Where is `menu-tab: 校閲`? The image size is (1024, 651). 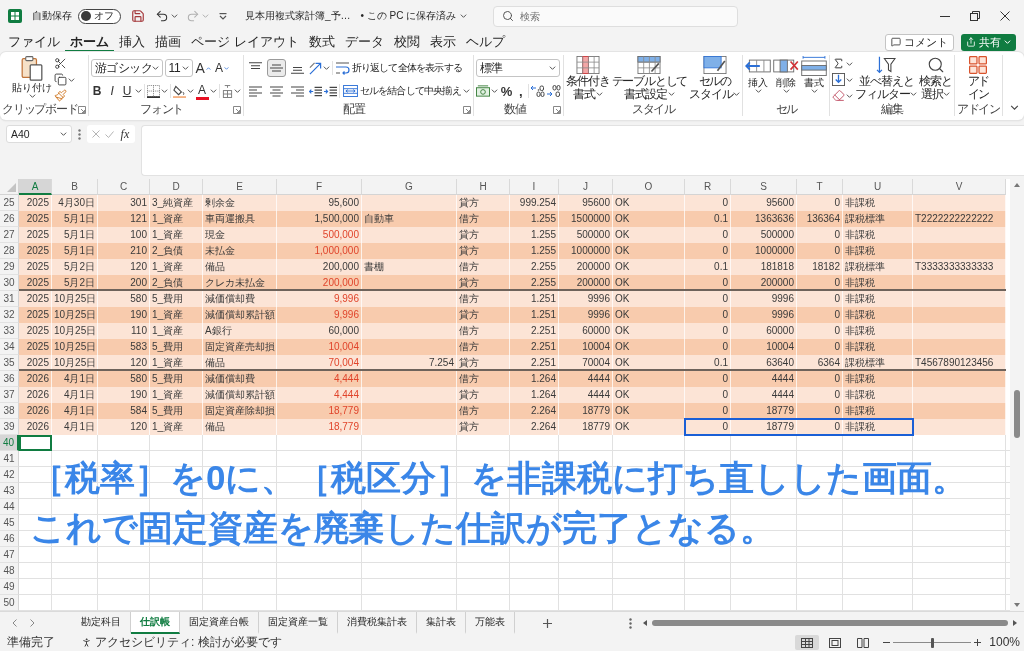
menu-tab: 校閲 is located at coordinates (406, 42).